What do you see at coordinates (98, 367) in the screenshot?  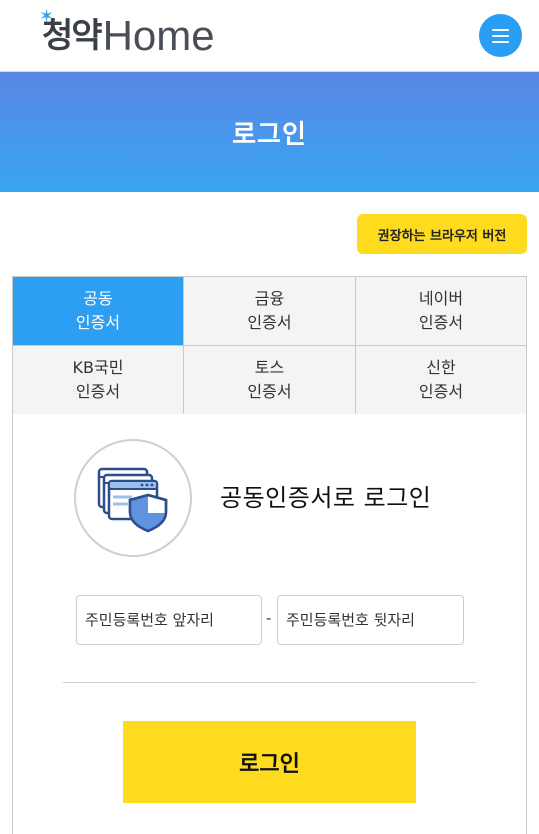 I see `tab-label-line1: KB국민` at bounding box center [98, 367].